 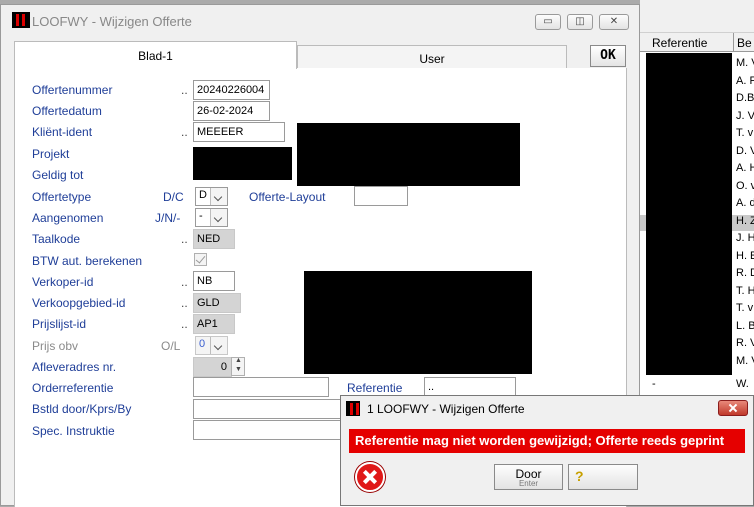 I want to click on prijs-obv-select: 0, so click(x=211, y=345).